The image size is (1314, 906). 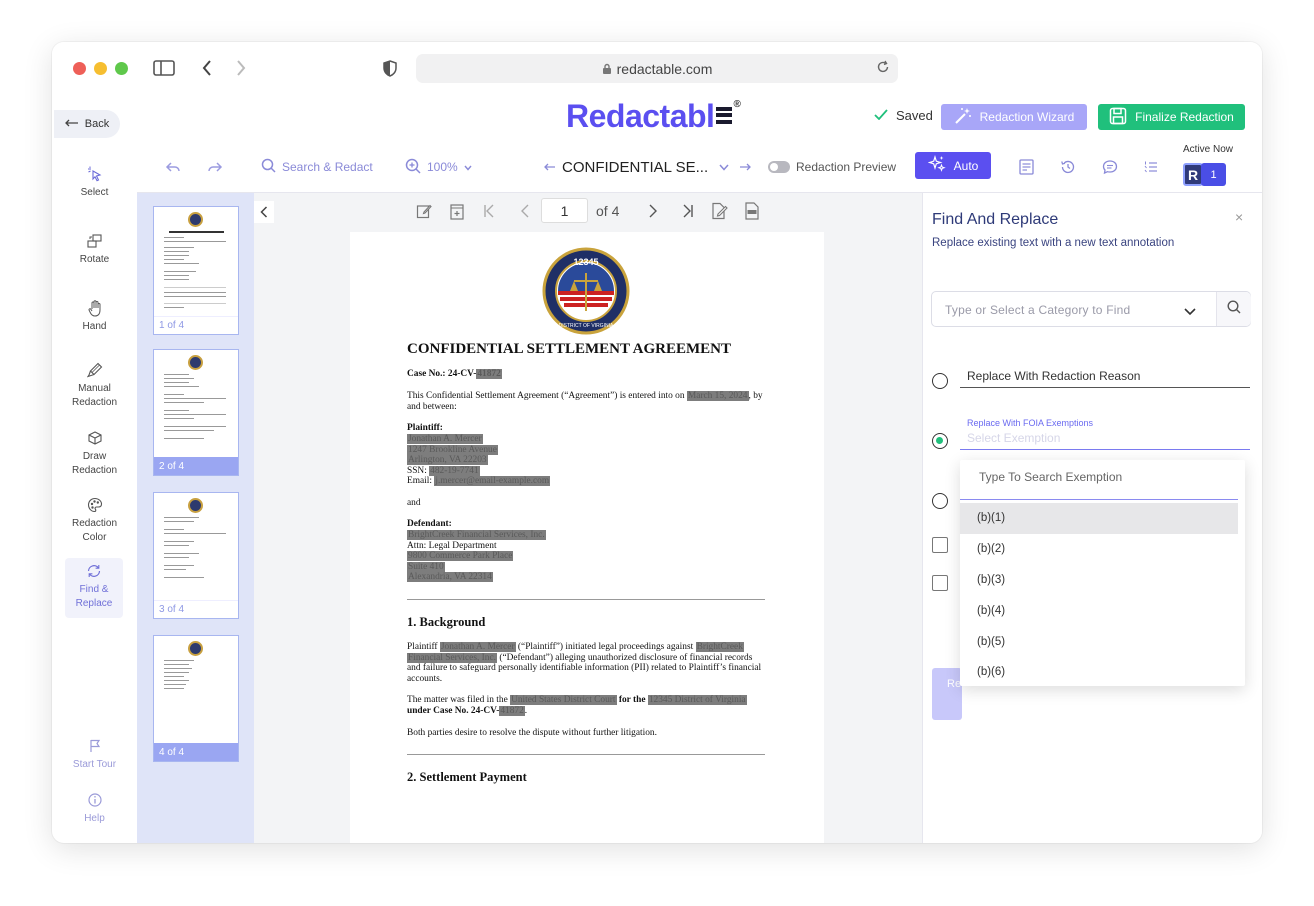 What do you see at coordinates (476, 535) in the screenshot?
I see `redacted-text: BrightCreek Financial Services, Inc.` at bounding box center [476, 535].